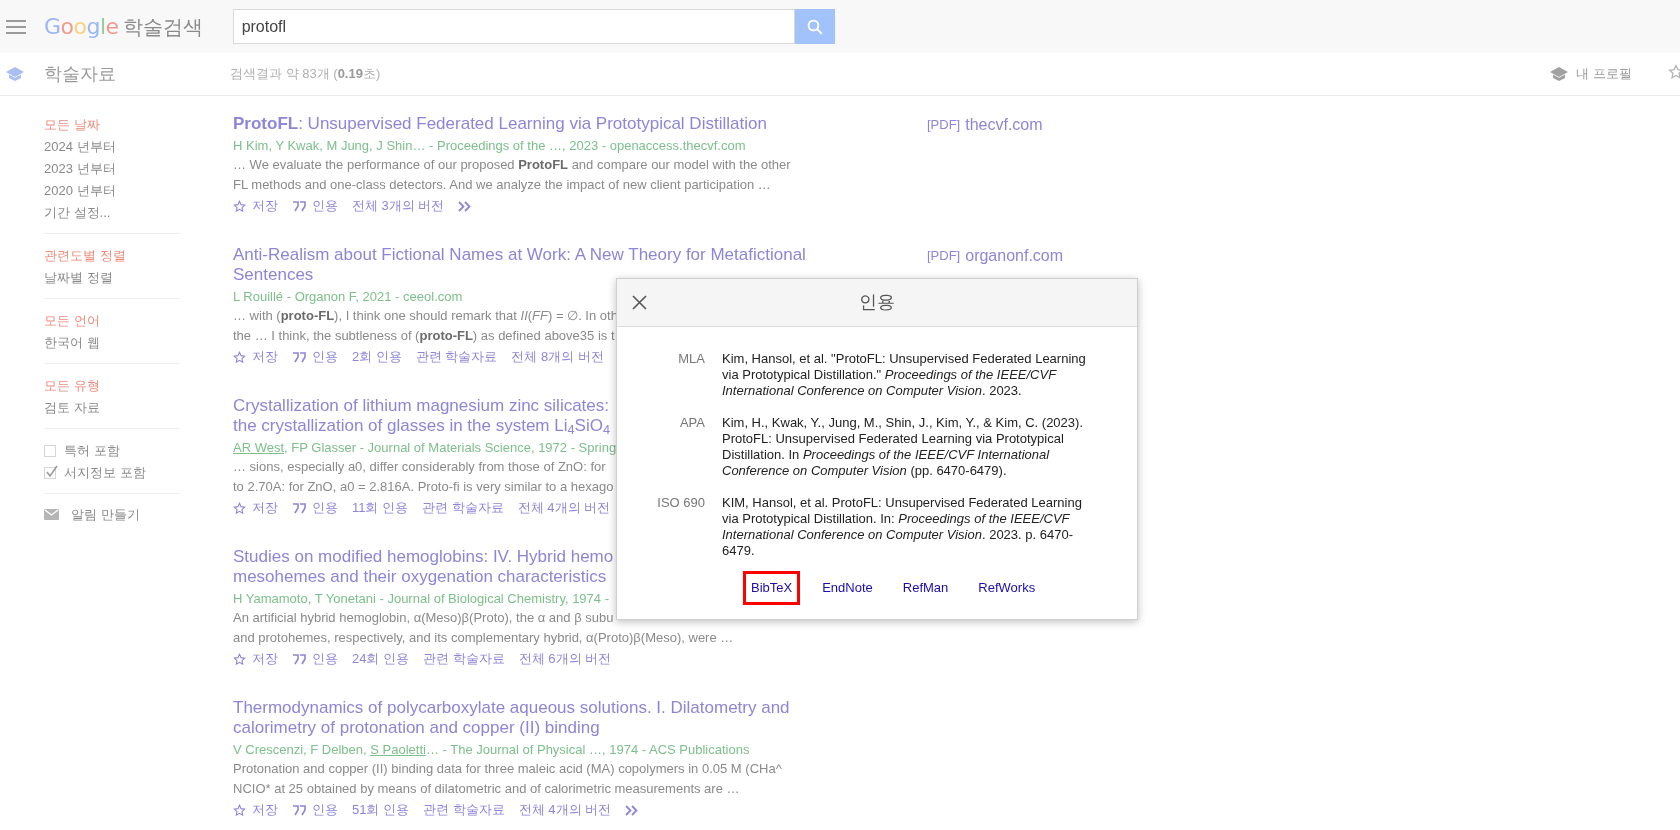 This screenshot has height=830, width=1680. What do you see at coordinates (680, 503) in the screenshot?
I see `citation-style: ISO 690` at bounding box center [680, 503].